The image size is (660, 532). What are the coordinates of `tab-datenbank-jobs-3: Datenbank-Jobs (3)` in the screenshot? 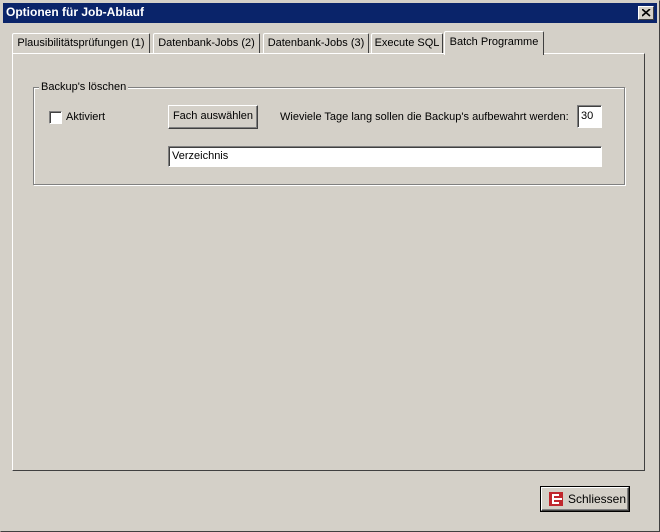 It's located at (316, 43).